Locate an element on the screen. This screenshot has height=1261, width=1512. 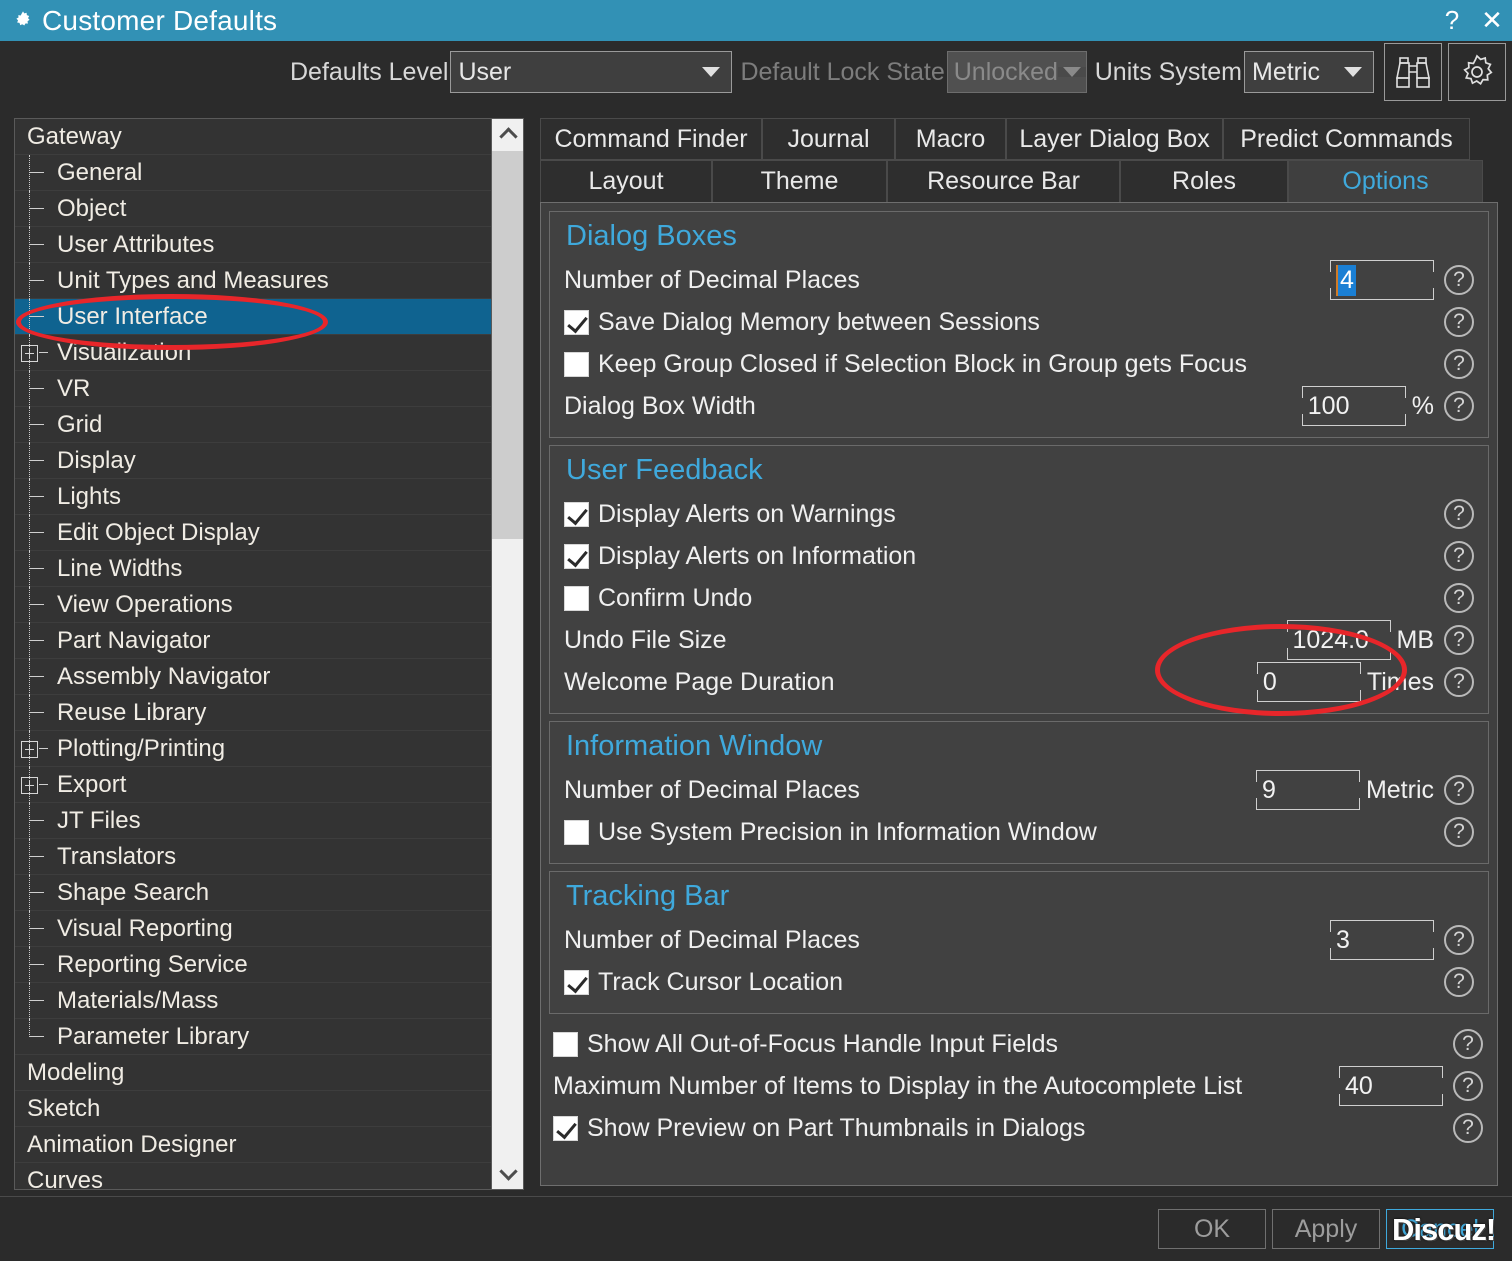
apply-button: Apply is located at coordinates (1326, 1229).